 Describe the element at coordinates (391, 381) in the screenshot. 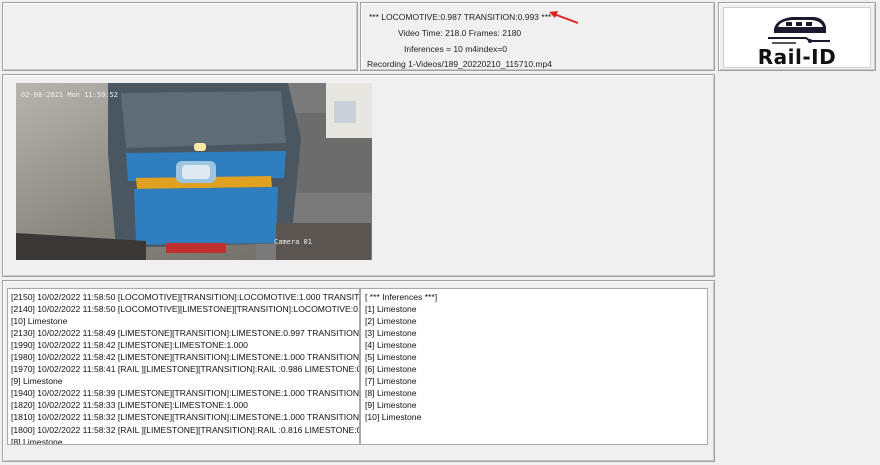

I see `inference-item: [7] Limestone` at that location.